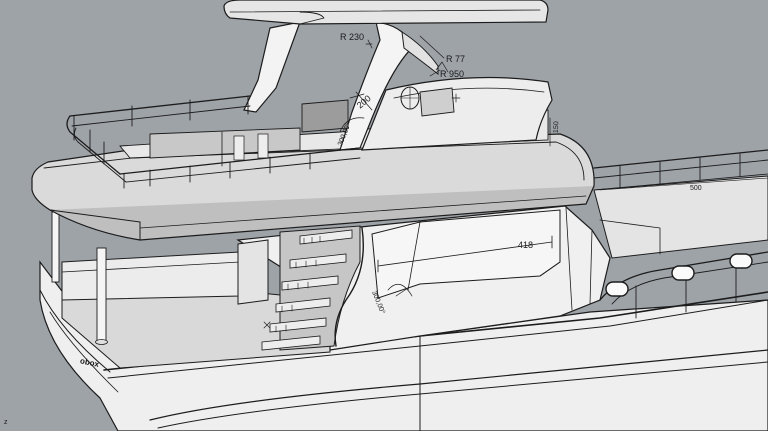  What do you see at coordinates (6, 422) in the screenshot?
I see `label-axis-z: z` at bounding box center [6, 422].